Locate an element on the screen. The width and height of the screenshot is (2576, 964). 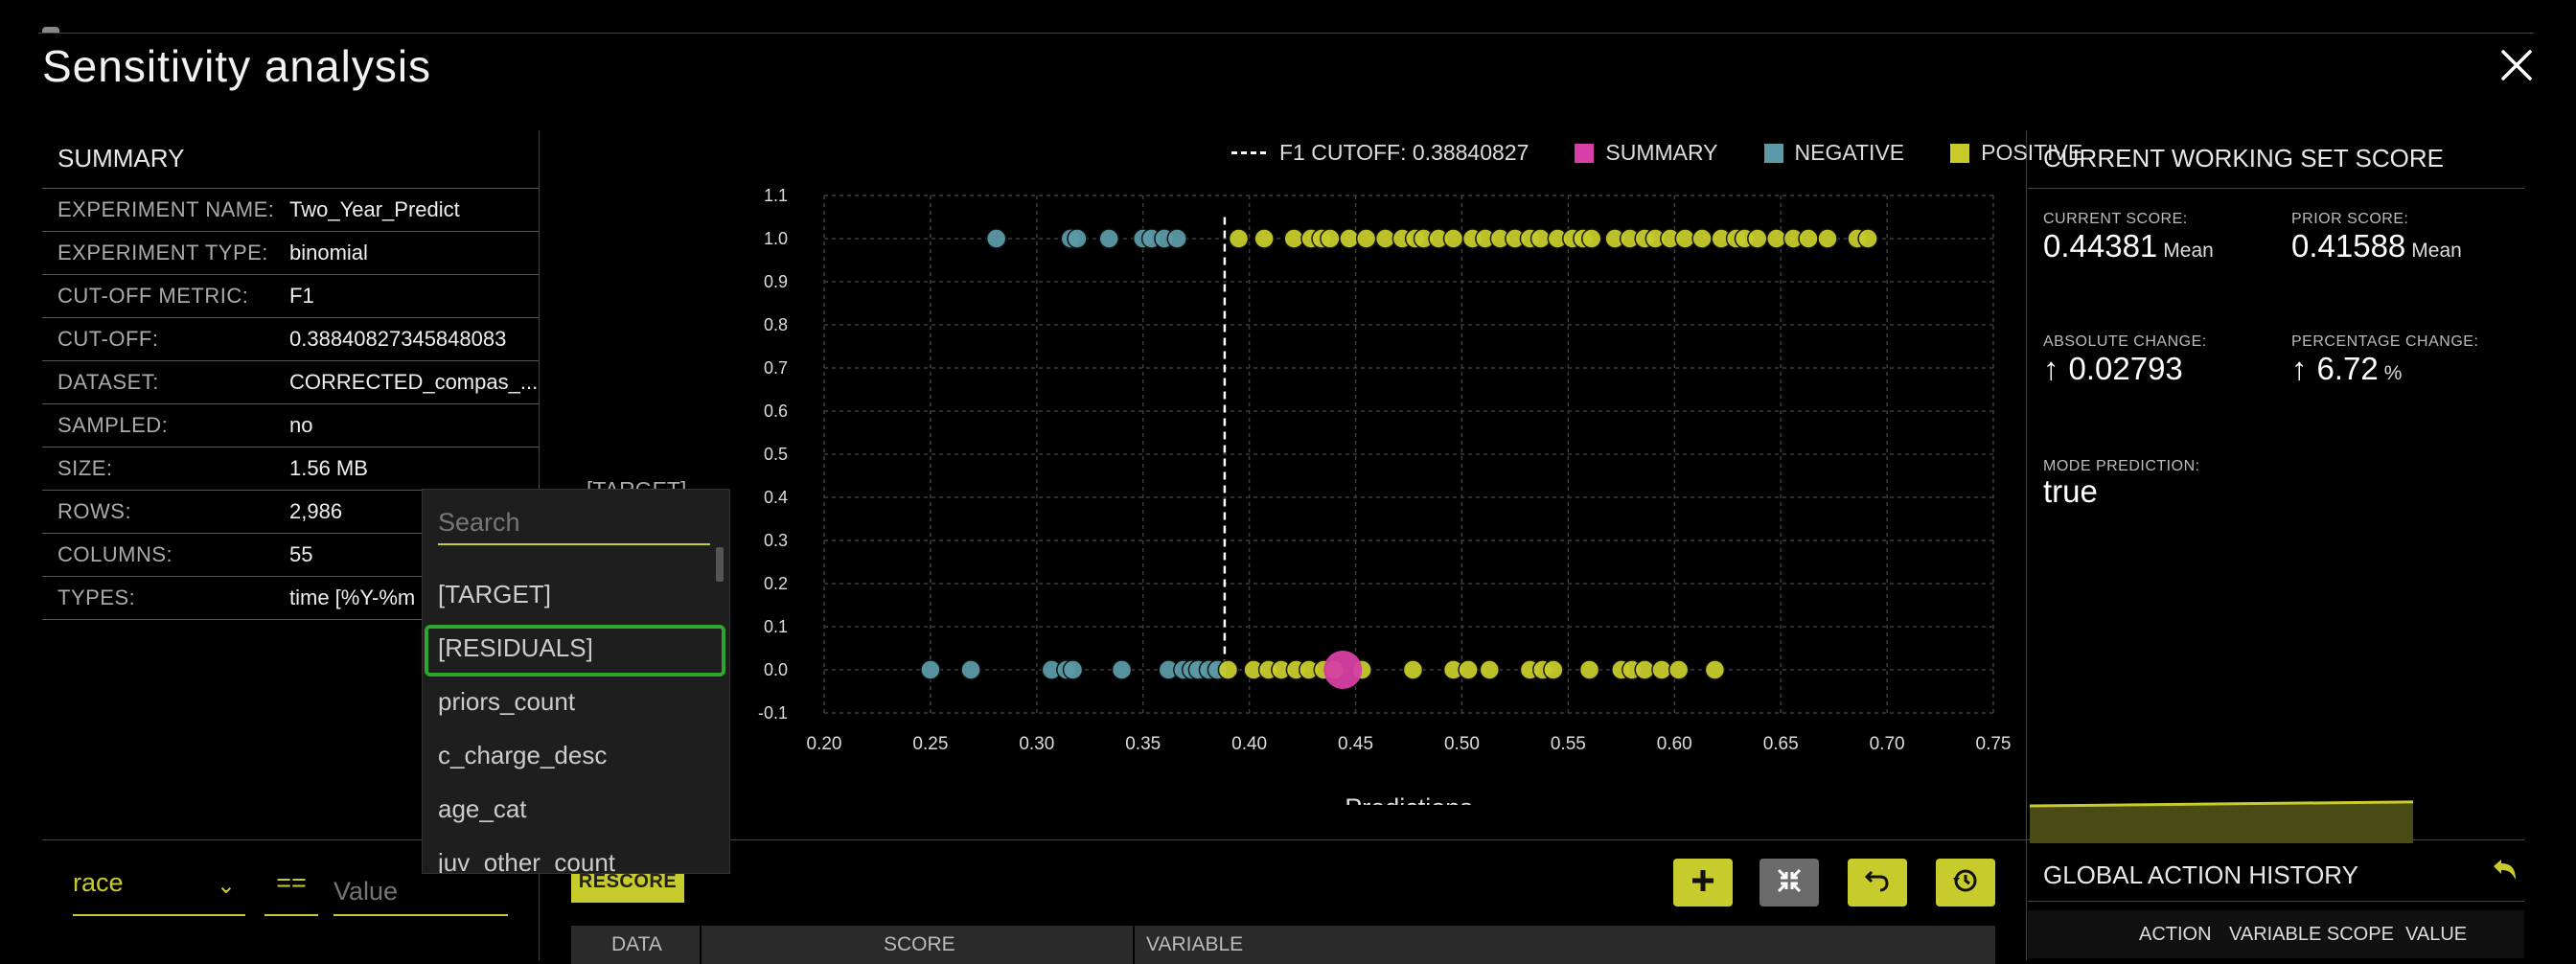
compress-icon is located at coordinates (1789, 883).